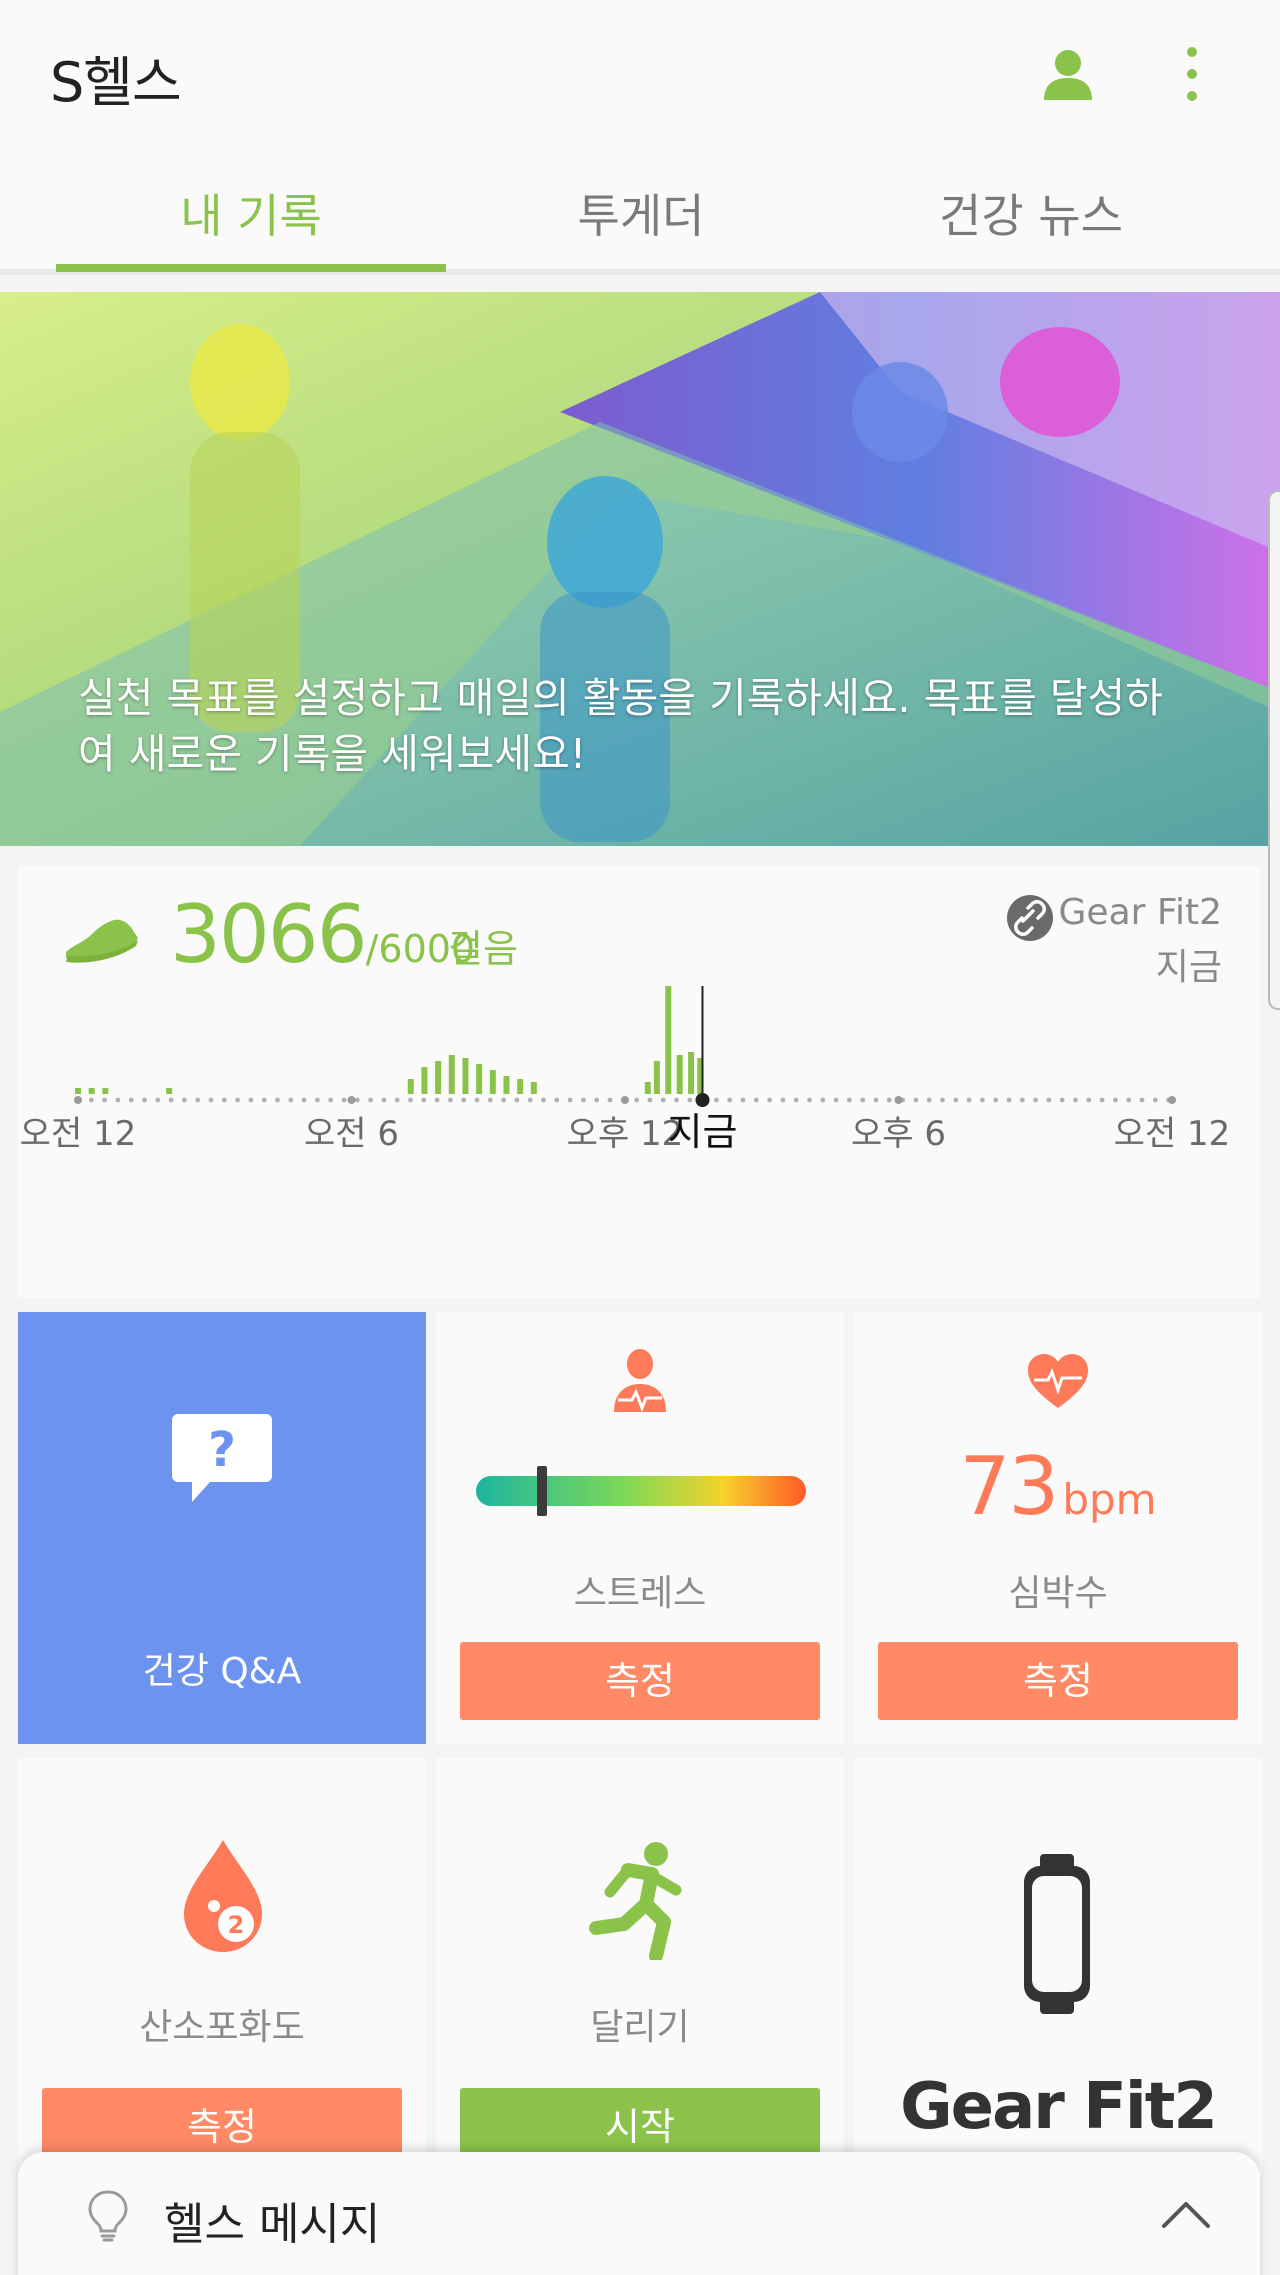 This screenshot has height=2275, width=1280. What do you see at coordinates (703, 1132) in the screenshot?
I see `tick-label-now: 지금` at bounding box center [703, 1132].